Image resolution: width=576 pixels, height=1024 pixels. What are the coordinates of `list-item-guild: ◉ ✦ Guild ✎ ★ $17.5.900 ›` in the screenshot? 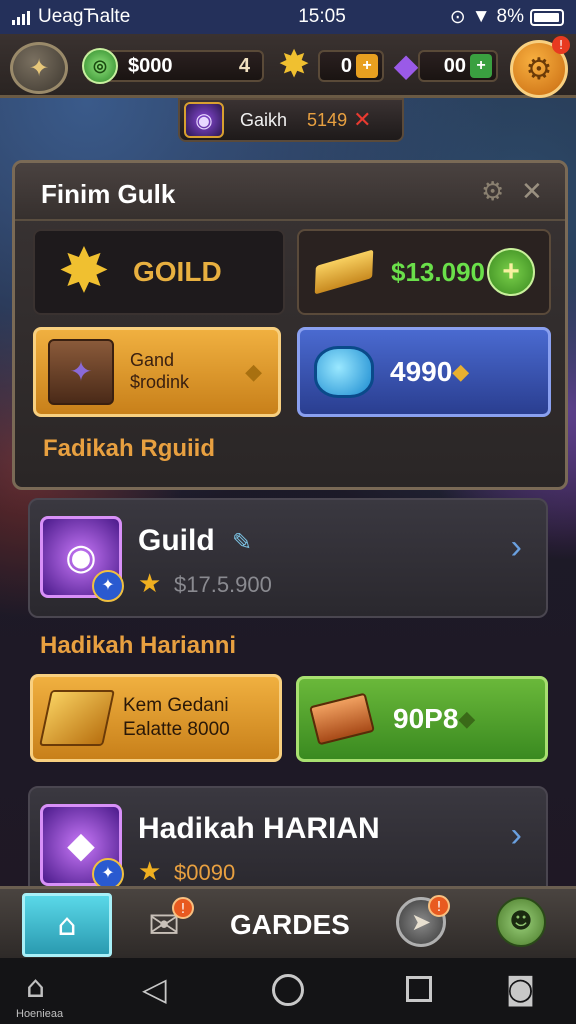 It's located at (288, 558).